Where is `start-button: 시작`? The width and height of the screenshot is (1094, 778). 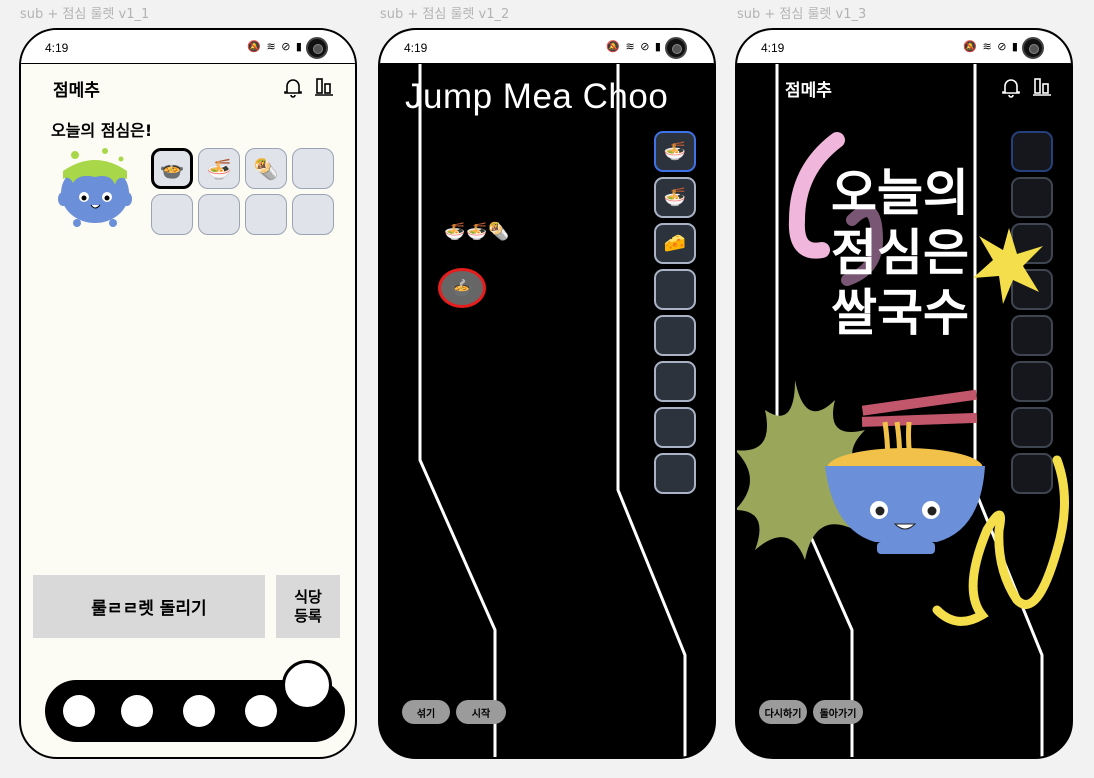
start-button: 시작 is located at coordinates (481, 712).